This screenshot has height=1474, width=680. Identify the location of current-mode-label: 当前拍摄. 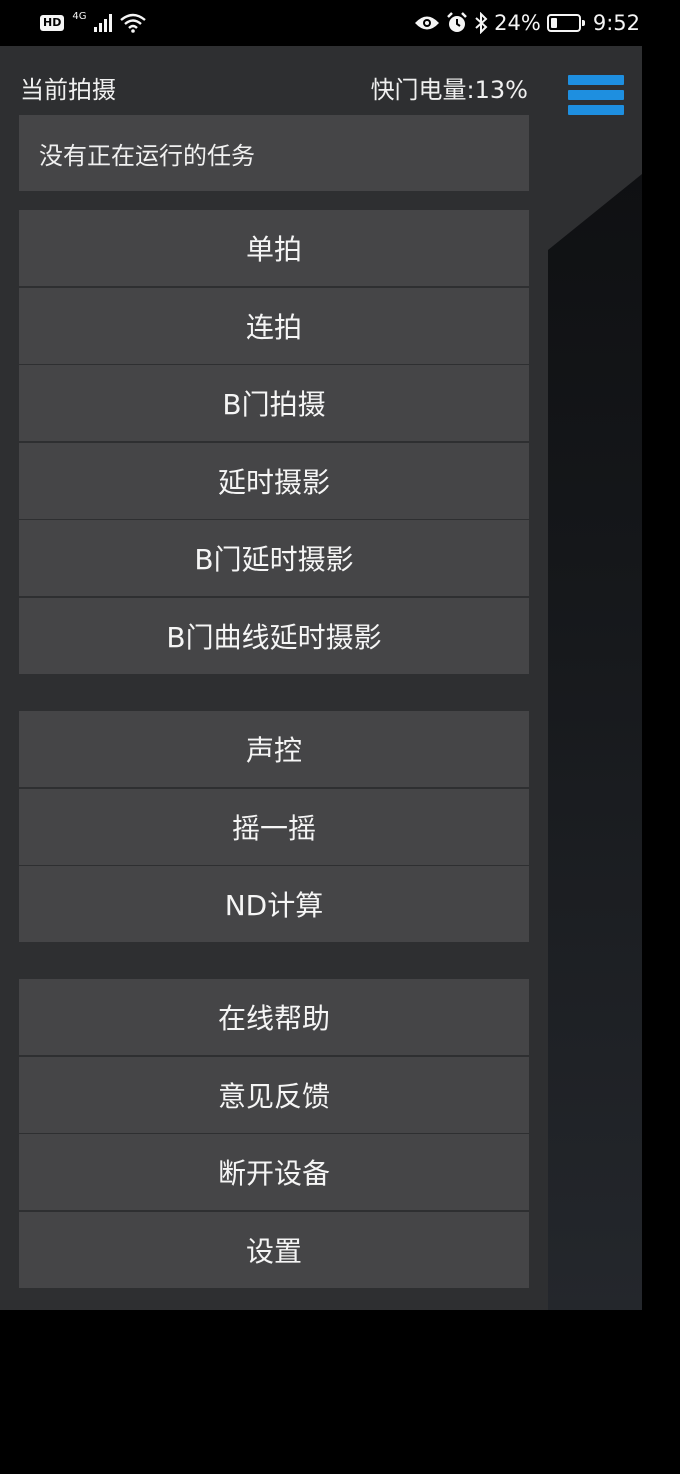
(68, 90).